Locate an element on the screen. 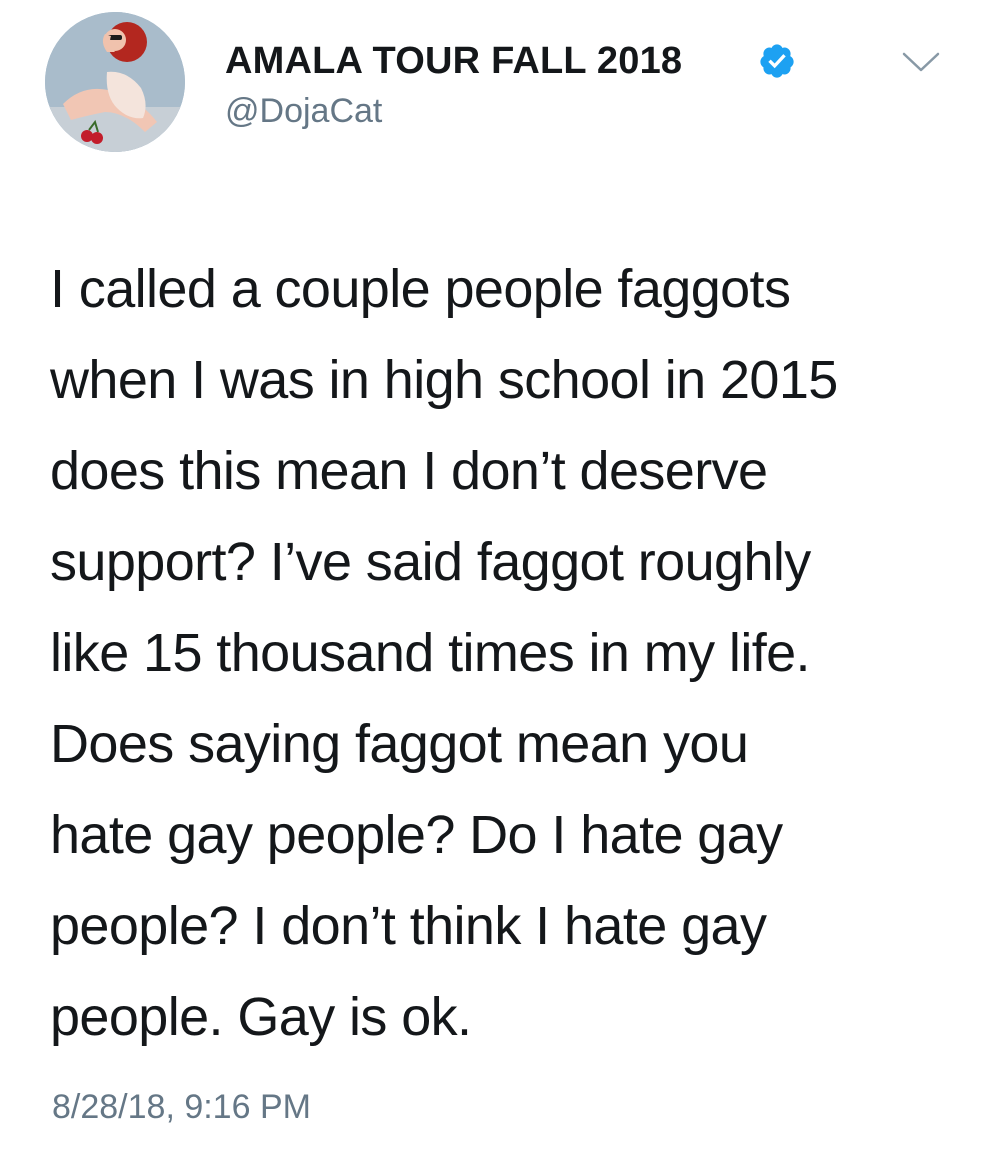  tweet-text-line: people. Gay is ok. is located at coordinates (261, 1017).